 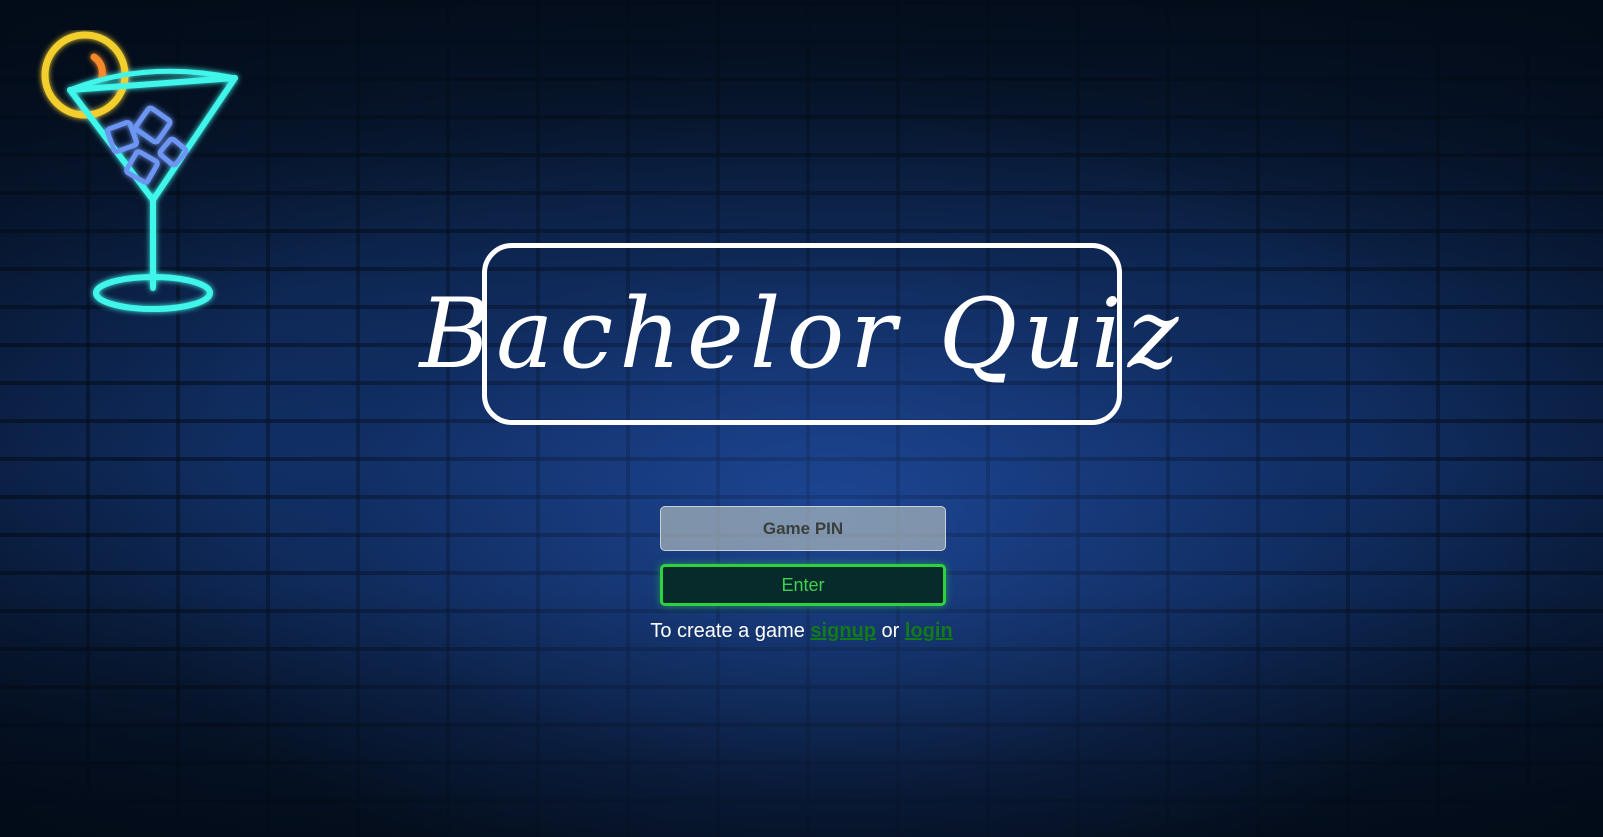 What do you see at coordinates (802, 334) in the screenshot?
I see `app-title: Bachelor Quiz` at bounding box center [802, 334].